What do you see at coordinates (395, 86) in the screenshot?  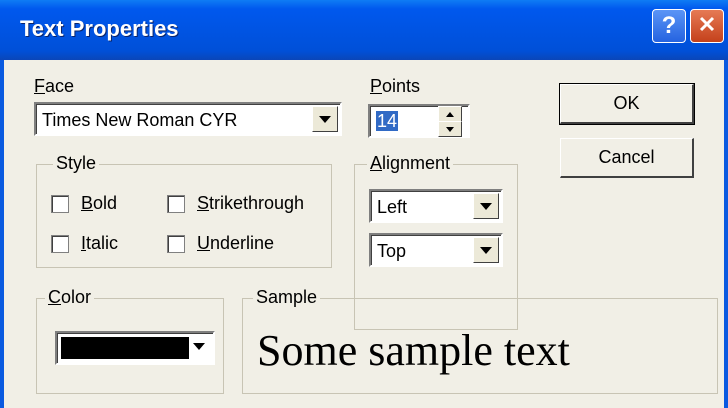 I see `points-label: Points` at bounding box center [395, 86].